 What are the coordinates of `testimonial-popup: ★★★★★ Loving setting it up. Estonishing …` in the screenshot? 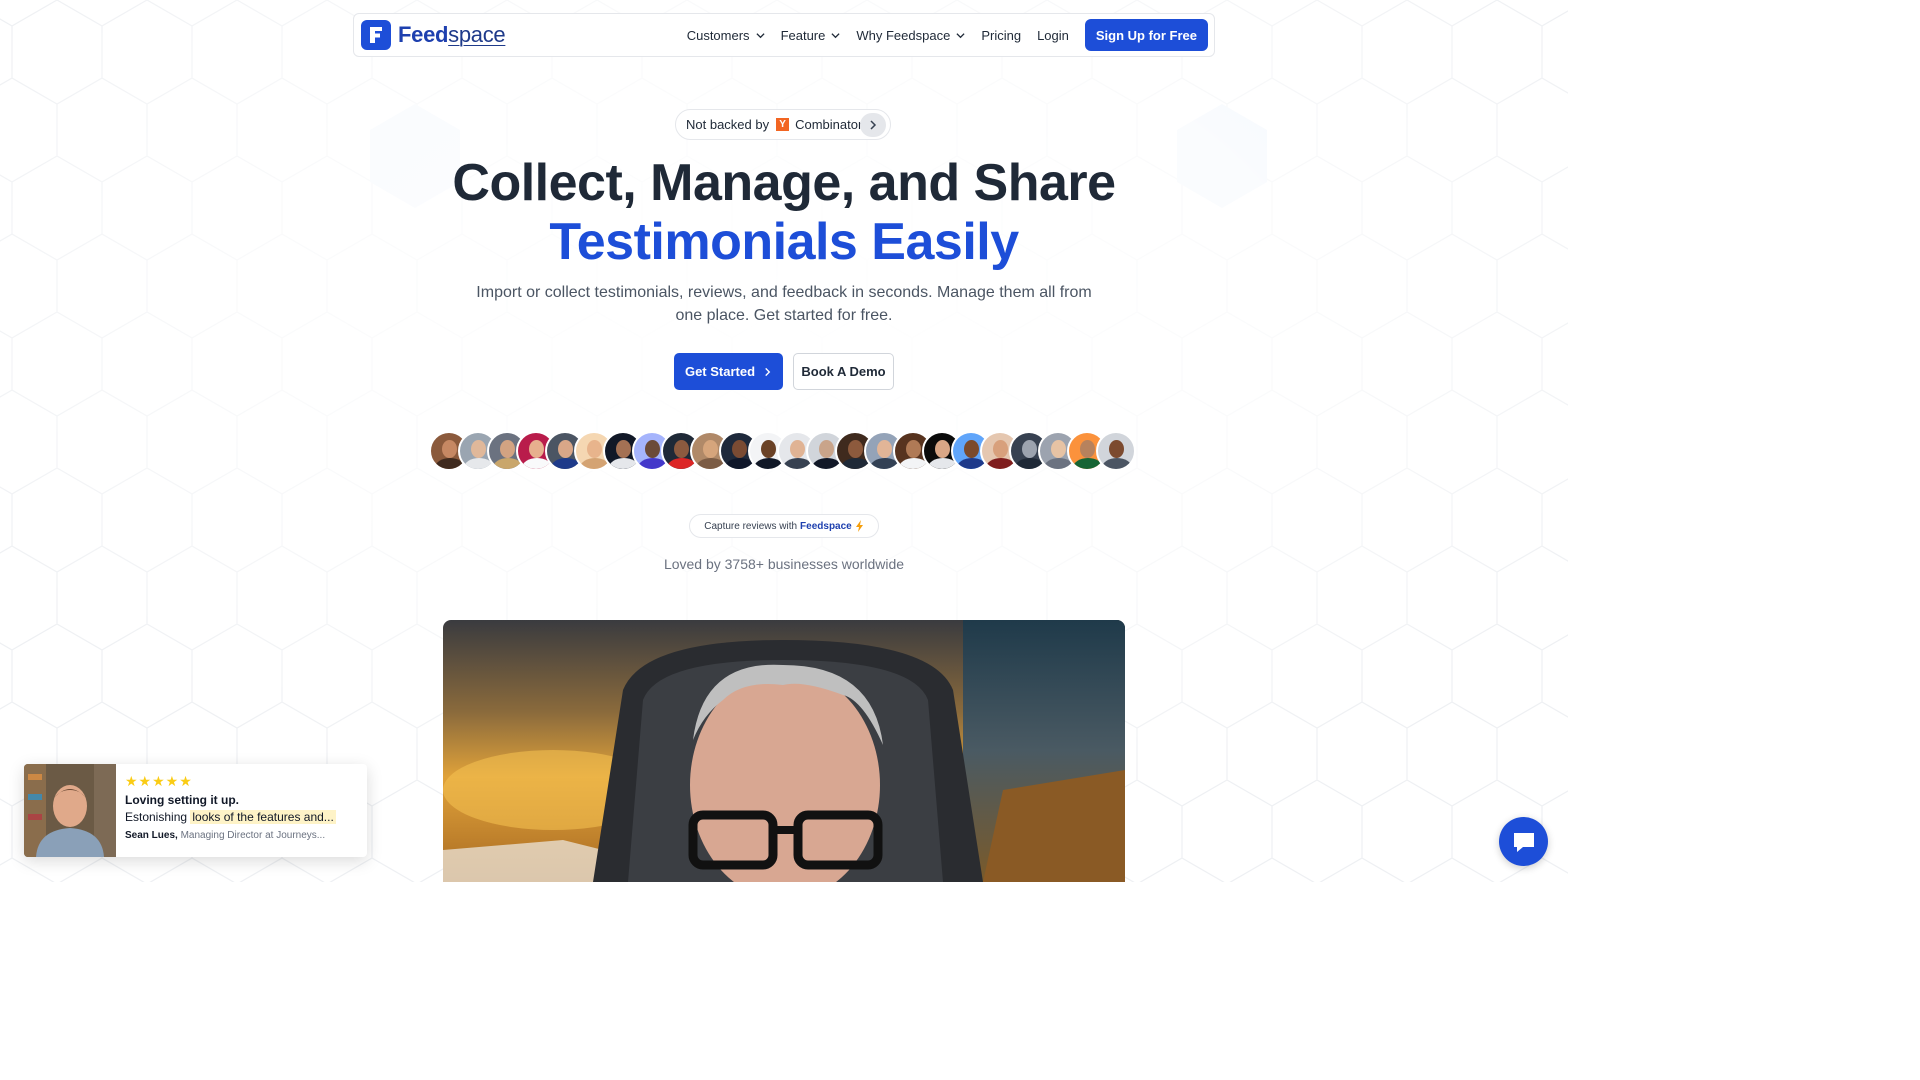 It's located at (195, 810).